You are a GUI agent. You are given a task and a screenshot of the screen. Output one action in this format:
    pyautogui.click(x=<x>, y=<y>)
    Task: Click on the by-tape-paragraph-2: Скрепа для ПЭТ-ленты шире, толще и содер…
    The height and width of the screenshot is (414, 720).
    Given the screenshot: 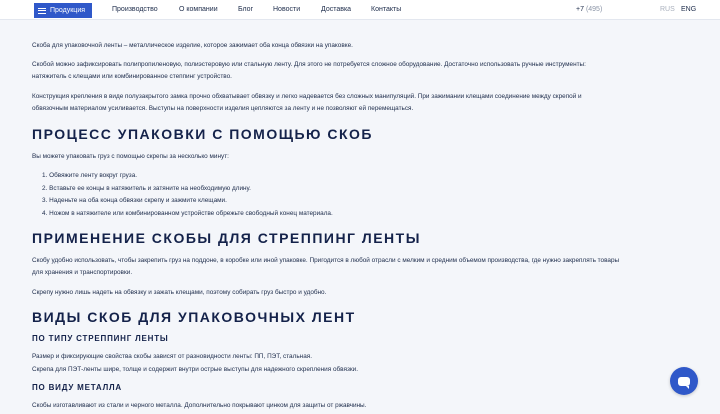 What is the action you would take?
    pyautogui.click(x=195, y=369)
    